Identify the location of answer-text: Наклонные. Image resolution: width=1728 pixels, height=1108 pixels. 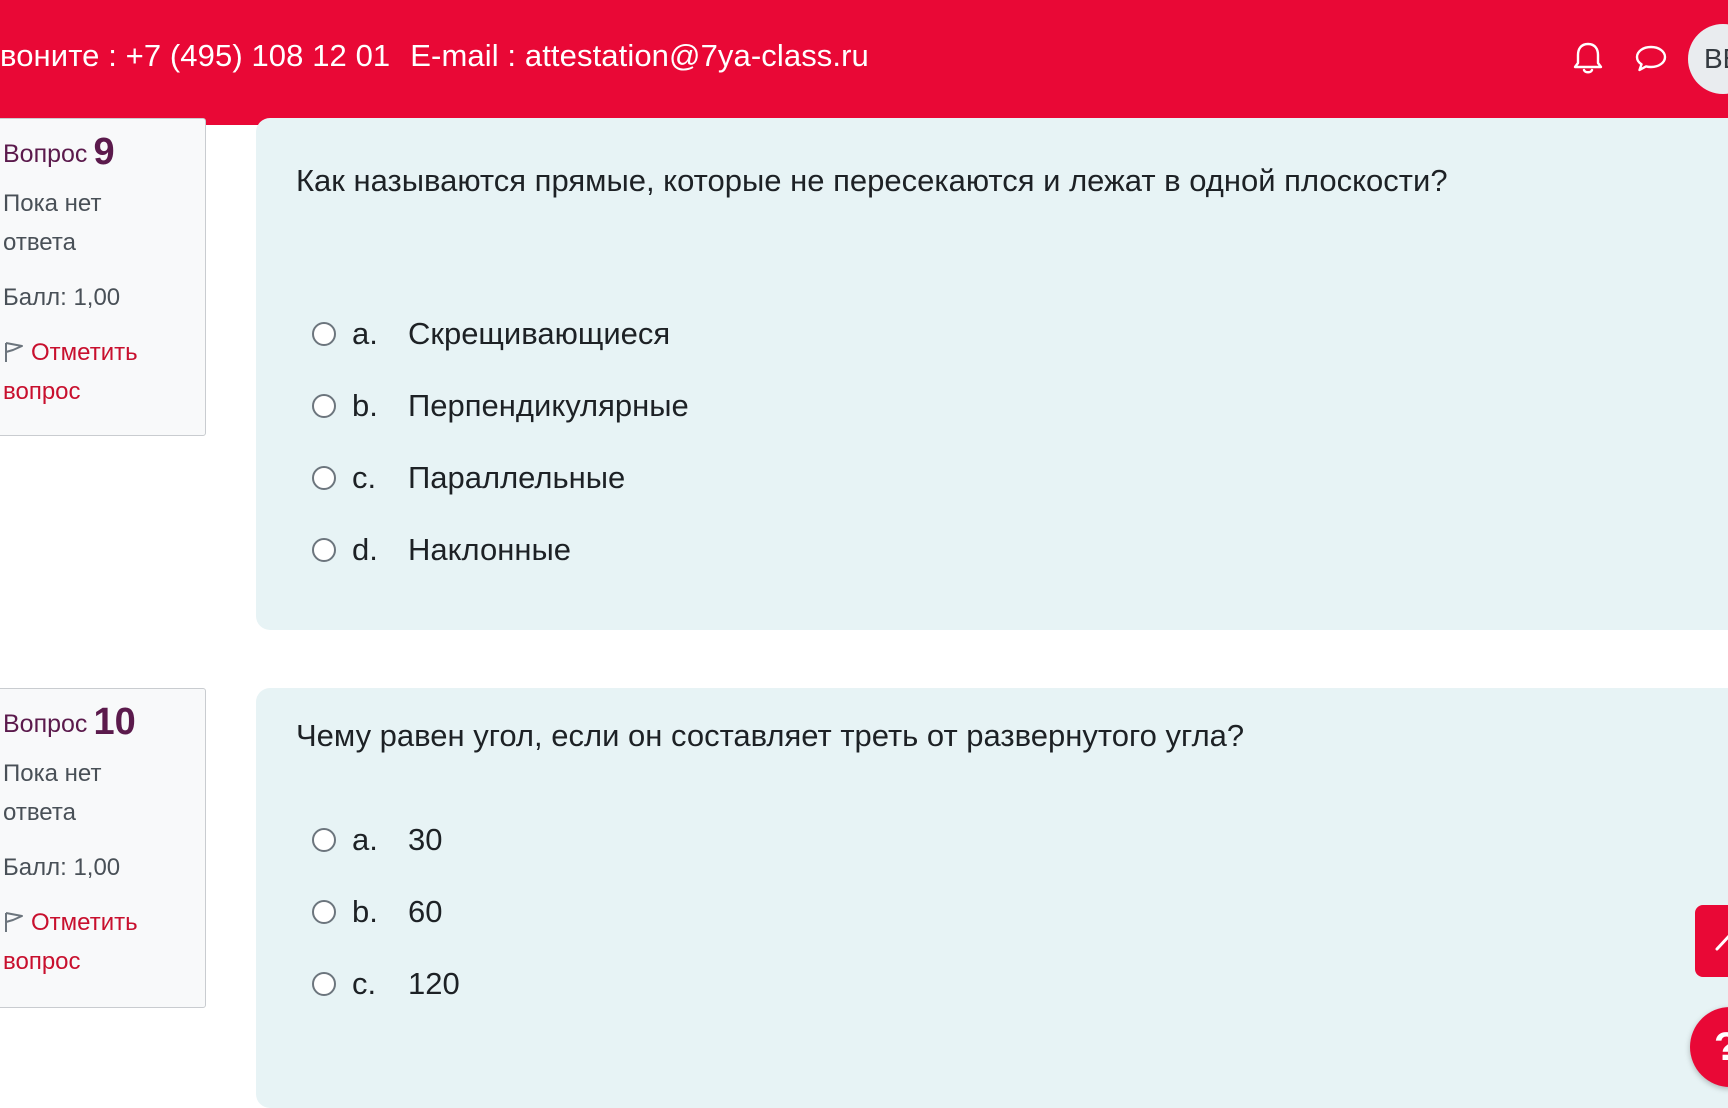
(489, 549).